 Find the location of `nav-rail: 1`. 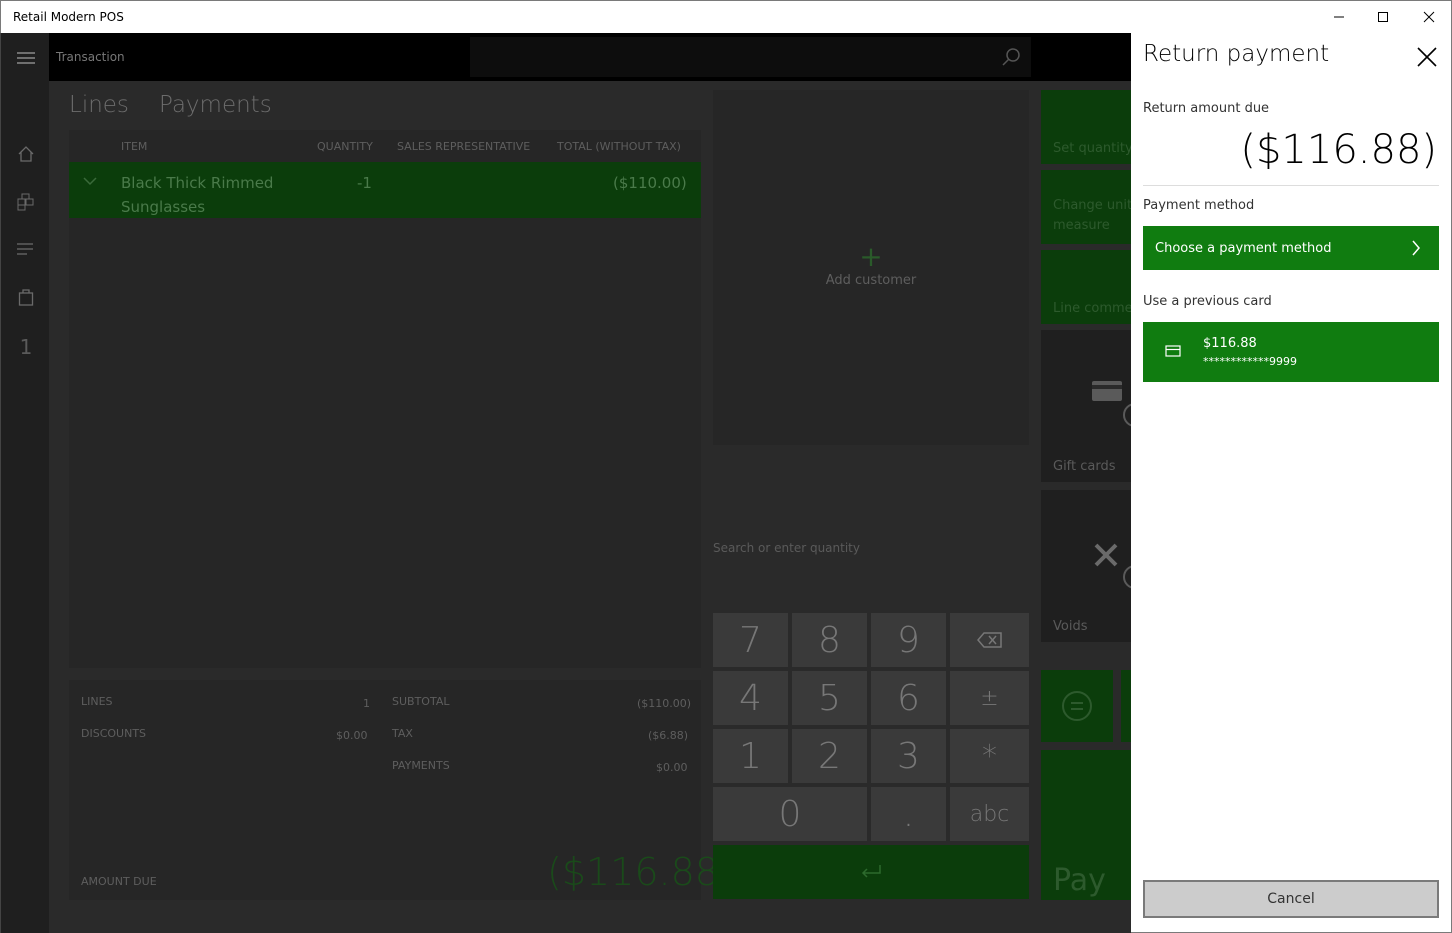

nav-rail: 1 is located at coordinates (24, 483).